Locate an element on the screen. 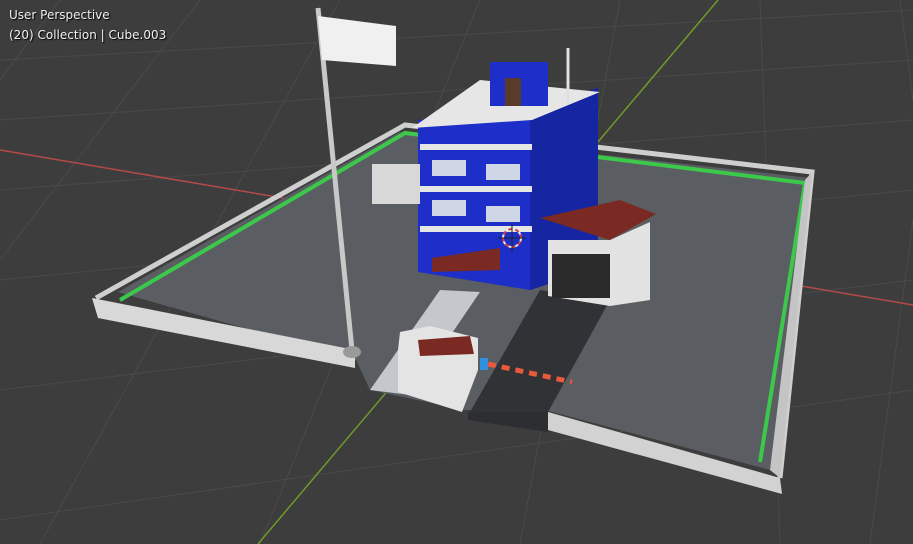  view-label: User Perspective is located at coordinates (59, 15).